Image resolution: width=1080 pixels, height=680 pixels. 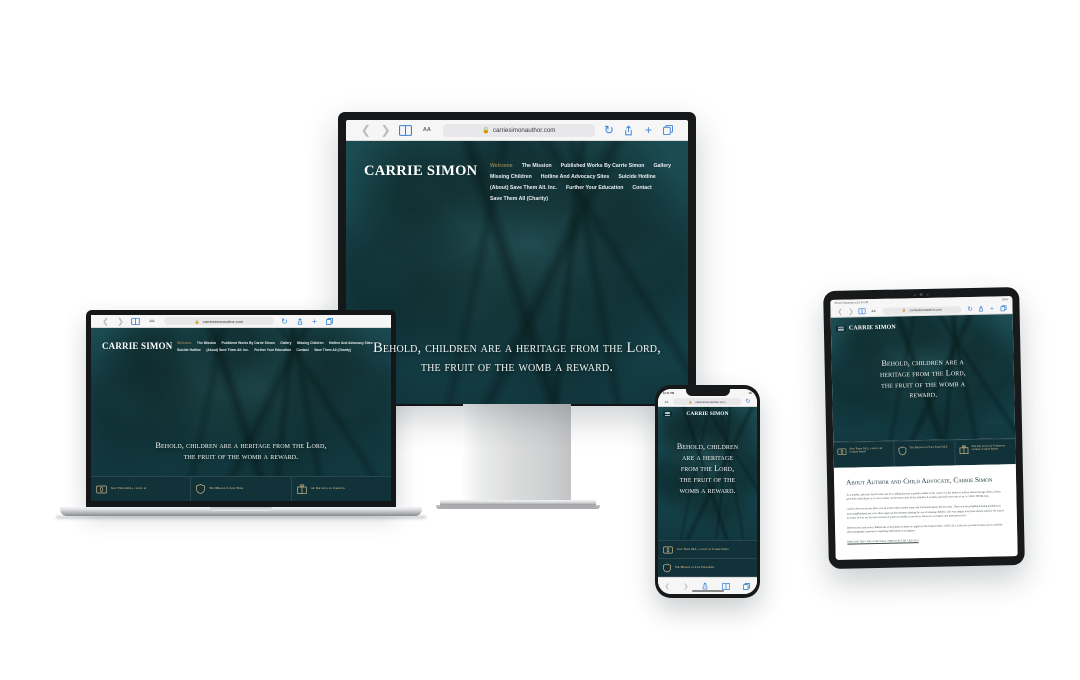 I want to click on tablet-camera-array, so click(x=921, y=294).